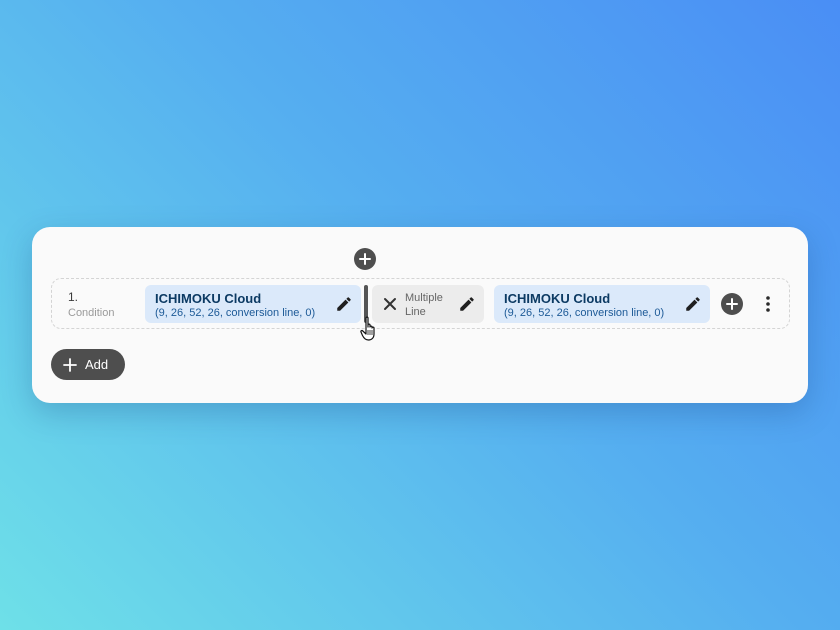  I want to click on left-indicator-params: (9, 26, 52, 26, conversion line, 0), so click(235, 313).